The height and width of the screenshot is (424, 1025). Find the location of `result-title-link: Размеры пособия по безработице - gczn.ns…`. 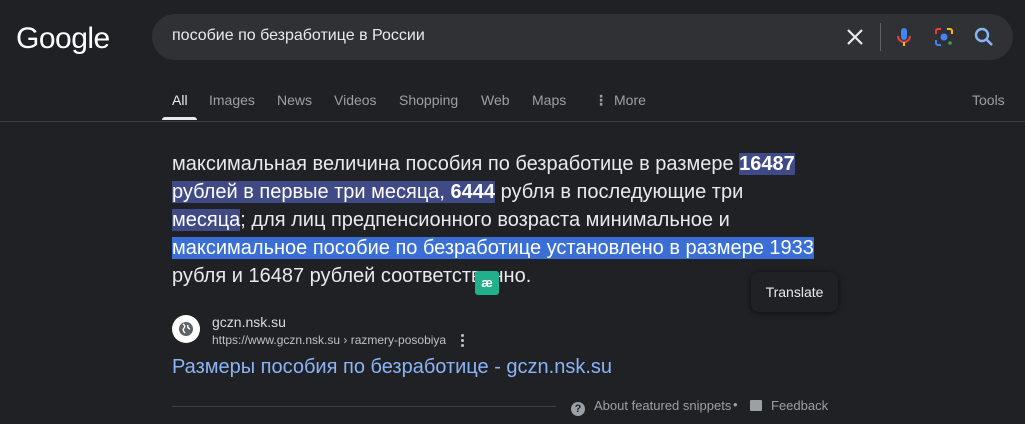

result-title-link: Размеры пособия по безработице - gczn.ns… is located at coordinates (392, 367).